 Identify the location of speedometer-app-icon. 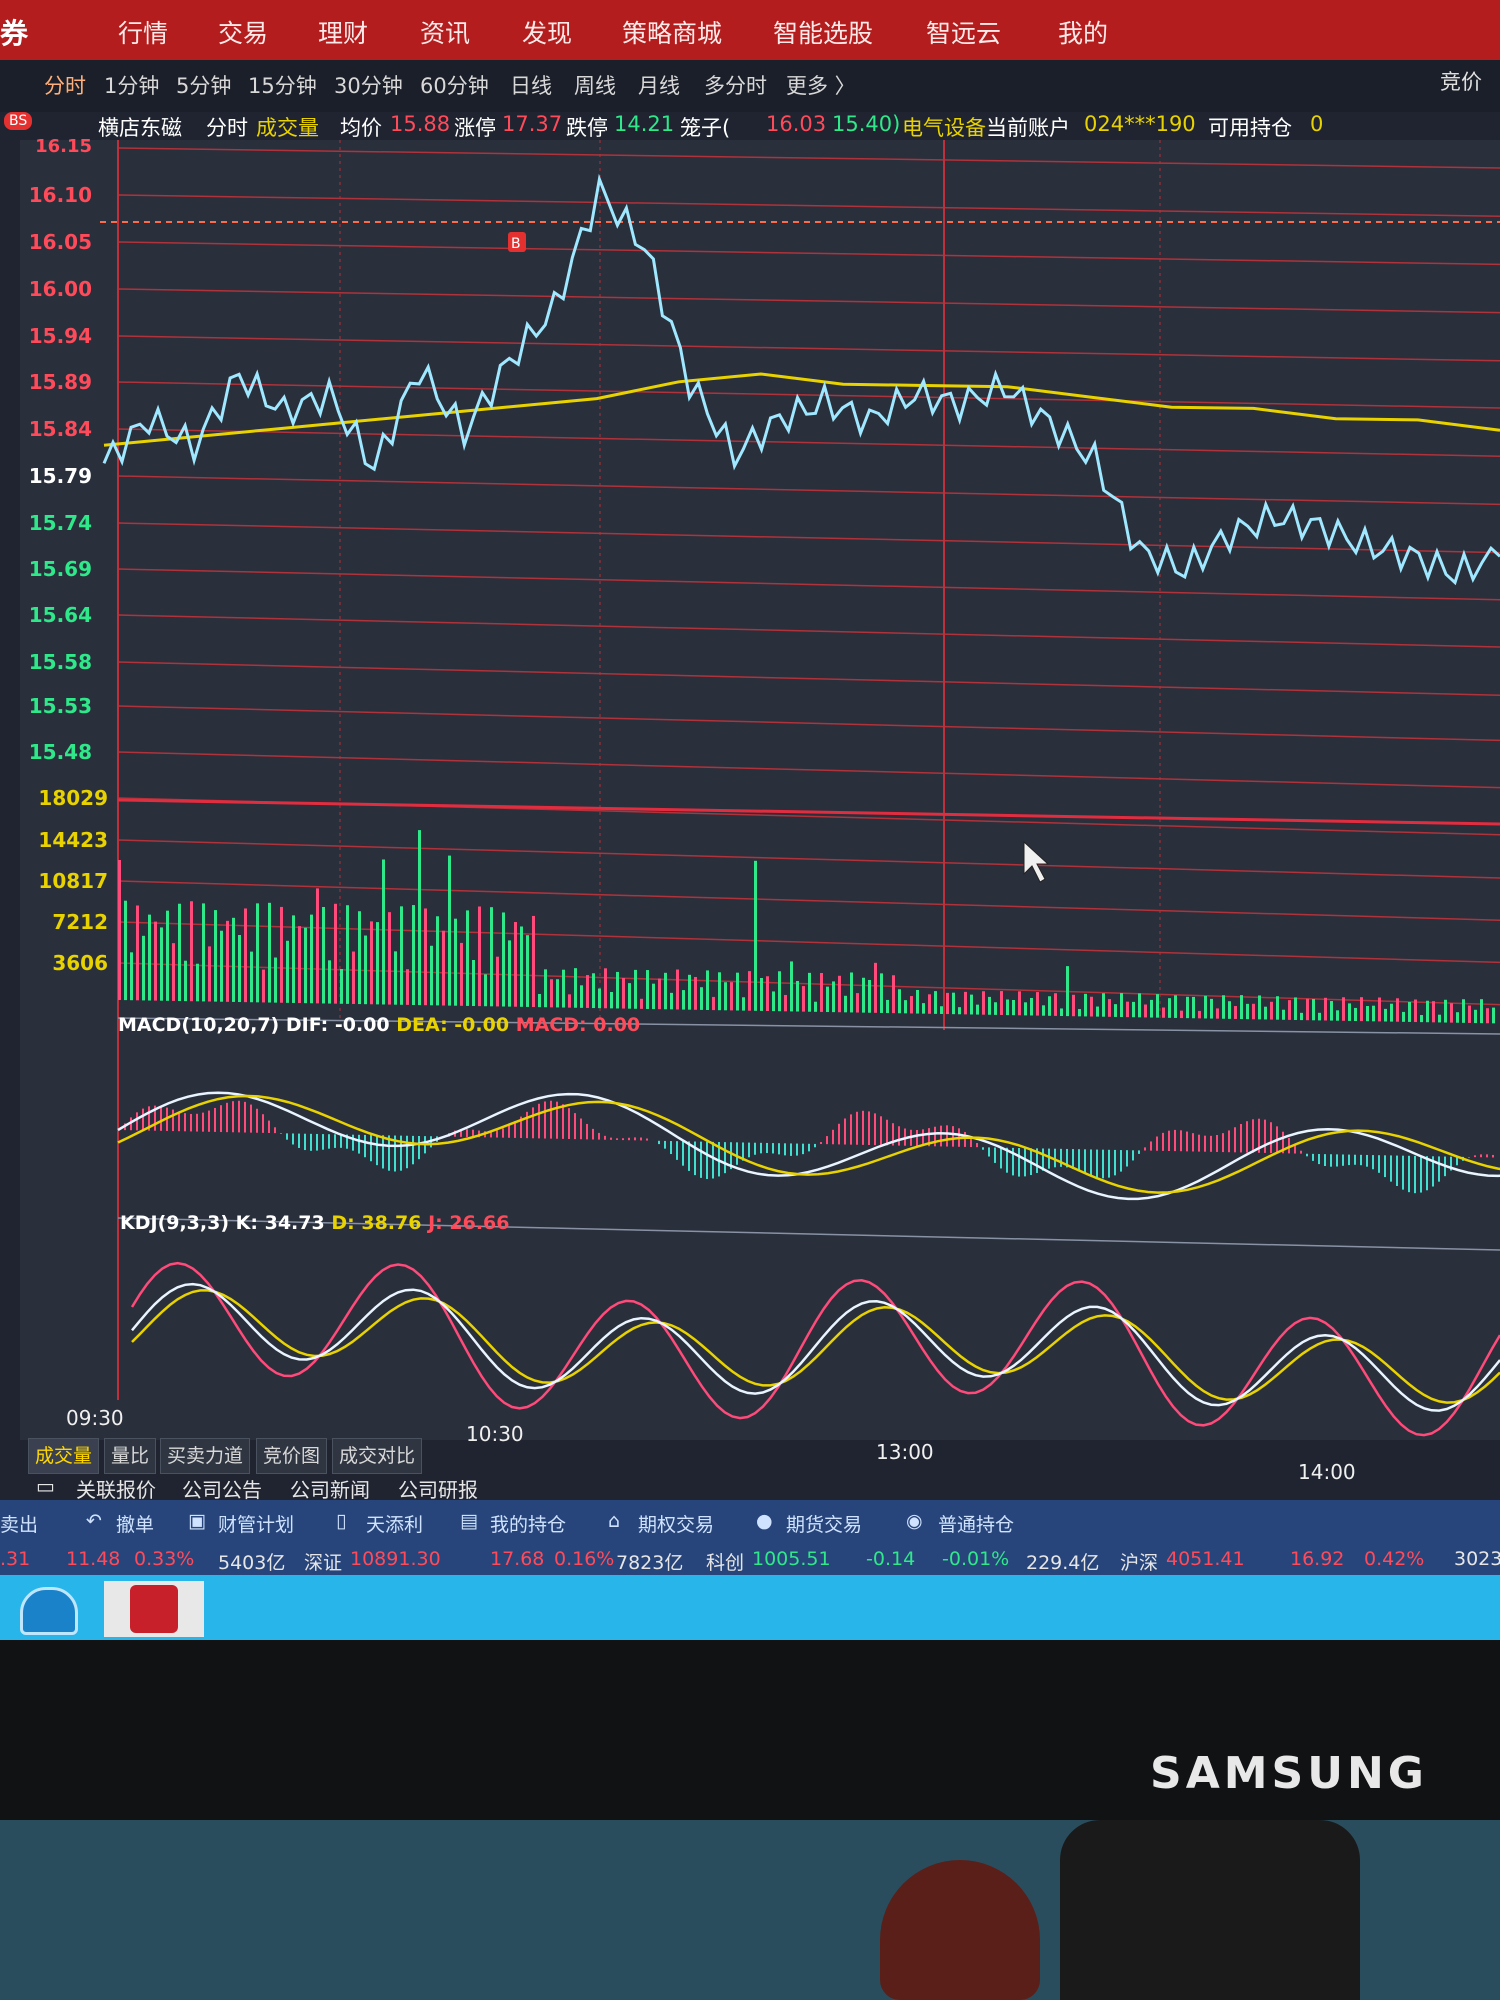
(49, 1611).